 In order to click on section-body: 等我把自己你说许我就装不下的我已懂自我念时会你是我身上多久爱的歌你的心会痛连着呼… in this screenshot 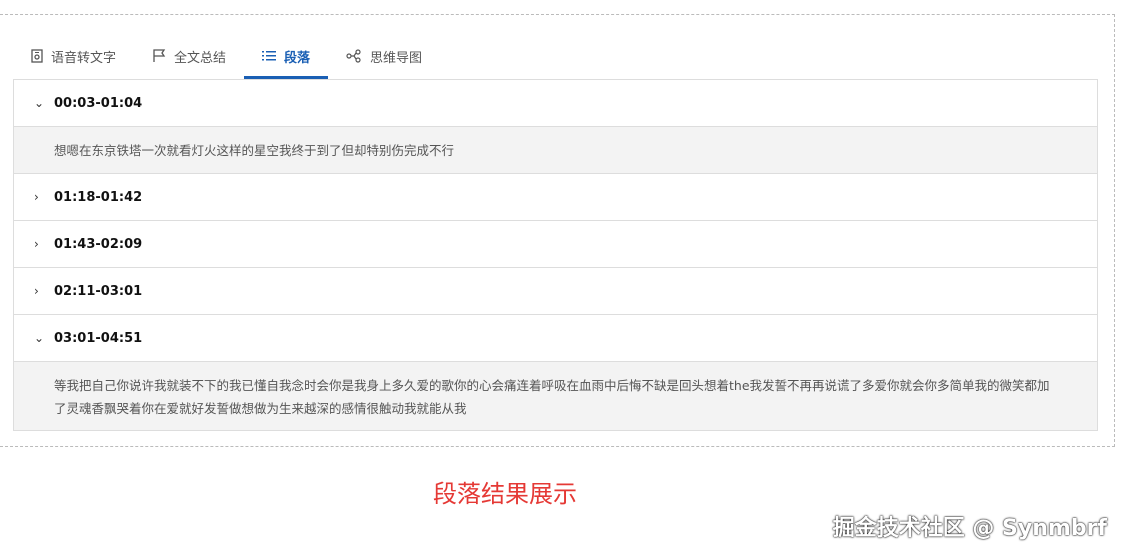, I will do `click(555, 396)`.